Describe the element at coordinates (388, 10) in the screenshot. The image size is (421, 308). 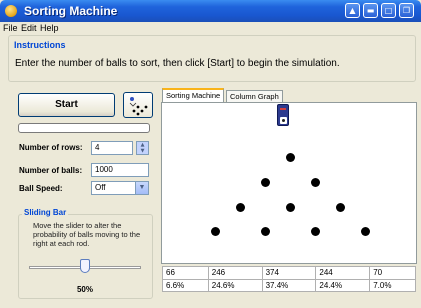
I see `maximize-button: □` at that location.